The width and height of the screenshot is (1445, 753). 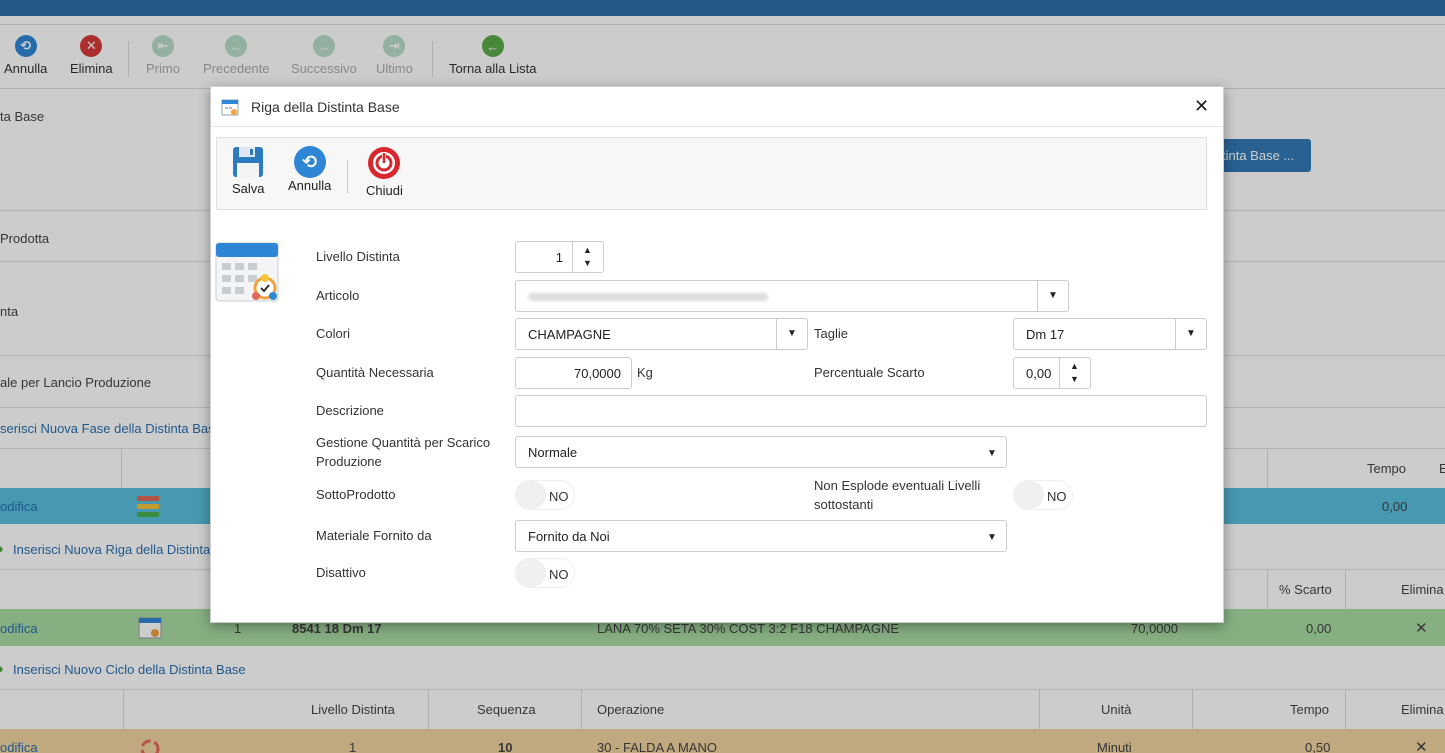 I want to click on descrizione-input, so click(x=861, y=411).